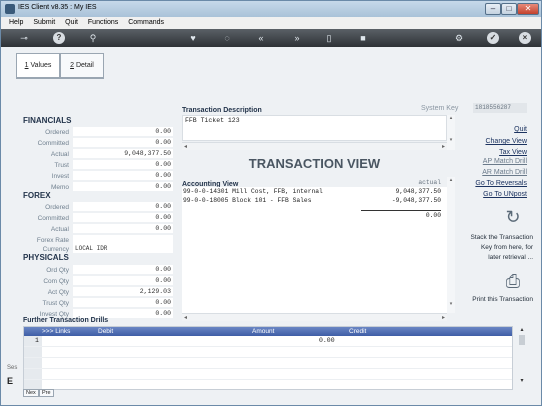 The width and height of the screenshot is (542, 406). What do you see at coordinates (271, 23) in the screenshot?
I see `menu-bar: Help Submit Quit Functions Commands` at bounding box center [271, 23].